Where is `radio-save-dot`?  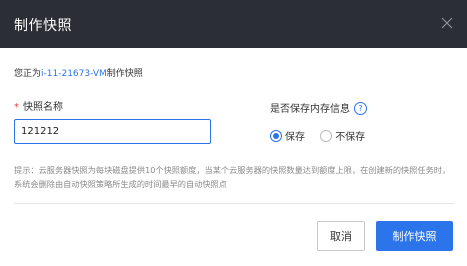
radio-save-dot is located at coordinates (276, 136).